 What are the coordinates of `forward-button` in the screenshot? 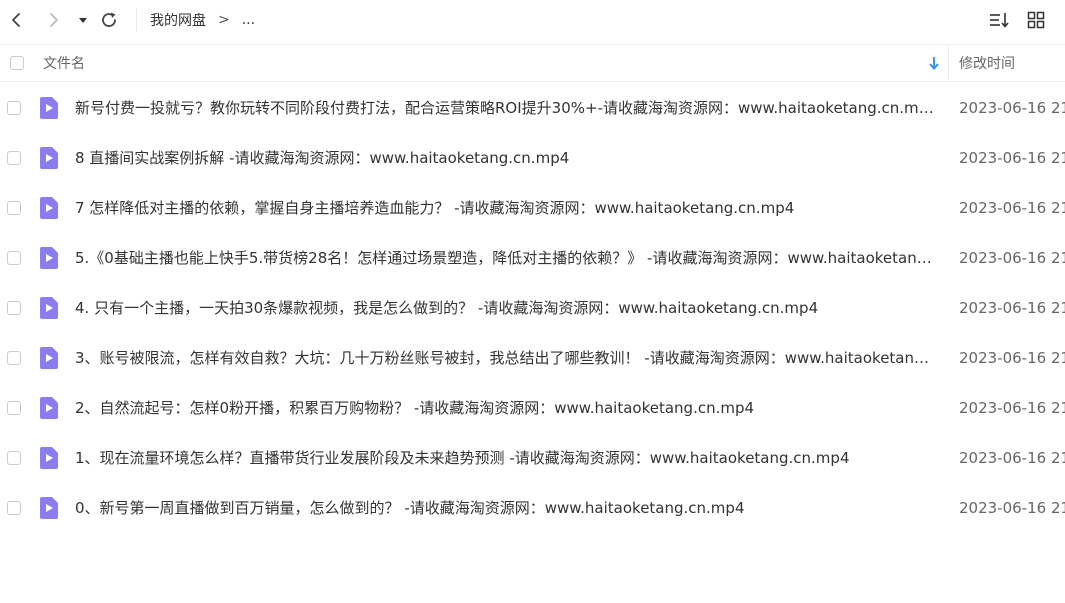 It's located at (54, 20).